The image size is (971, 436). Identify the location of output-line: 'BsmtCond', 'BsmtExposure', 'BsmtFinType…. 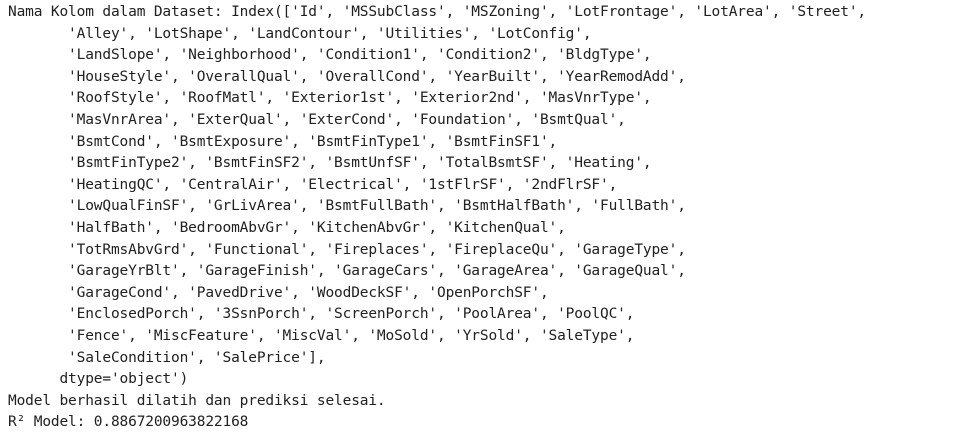
(283, 141).